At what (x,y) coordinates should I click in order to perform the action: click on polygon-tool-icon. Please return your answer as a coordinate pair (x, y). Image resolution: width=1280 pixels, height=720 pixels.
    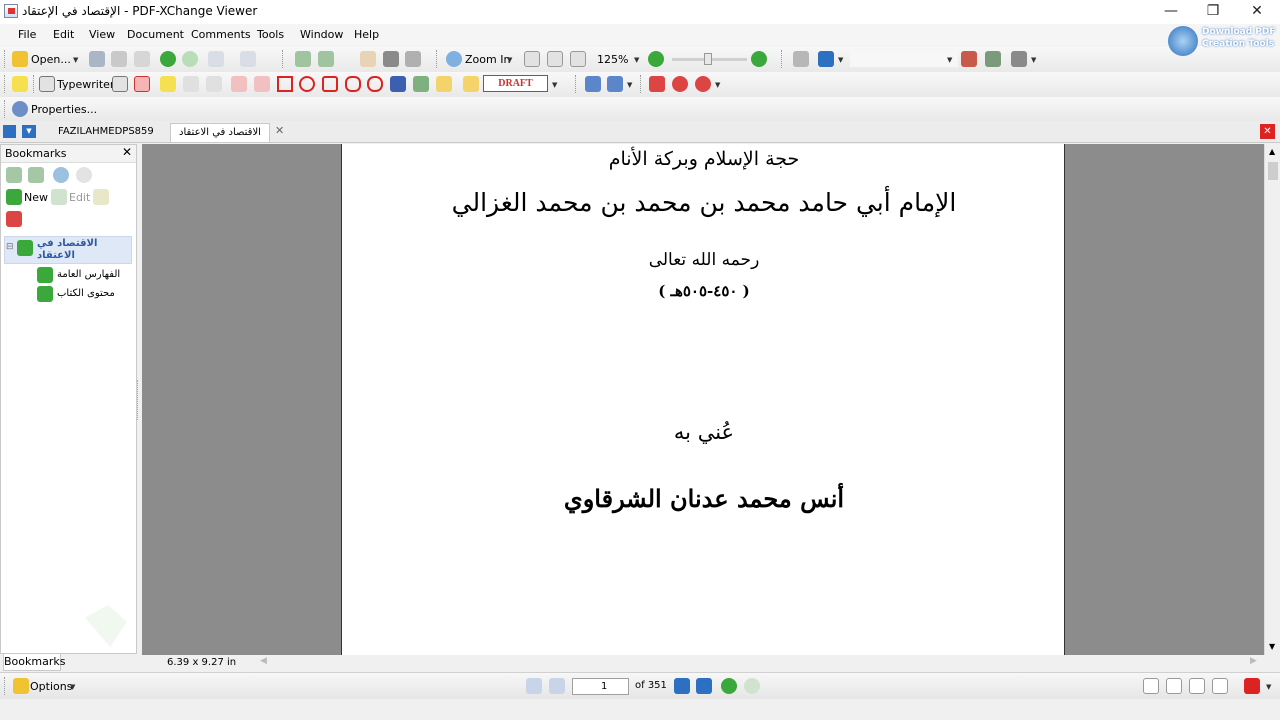
    Looking at the image, I should click on (330, 84).